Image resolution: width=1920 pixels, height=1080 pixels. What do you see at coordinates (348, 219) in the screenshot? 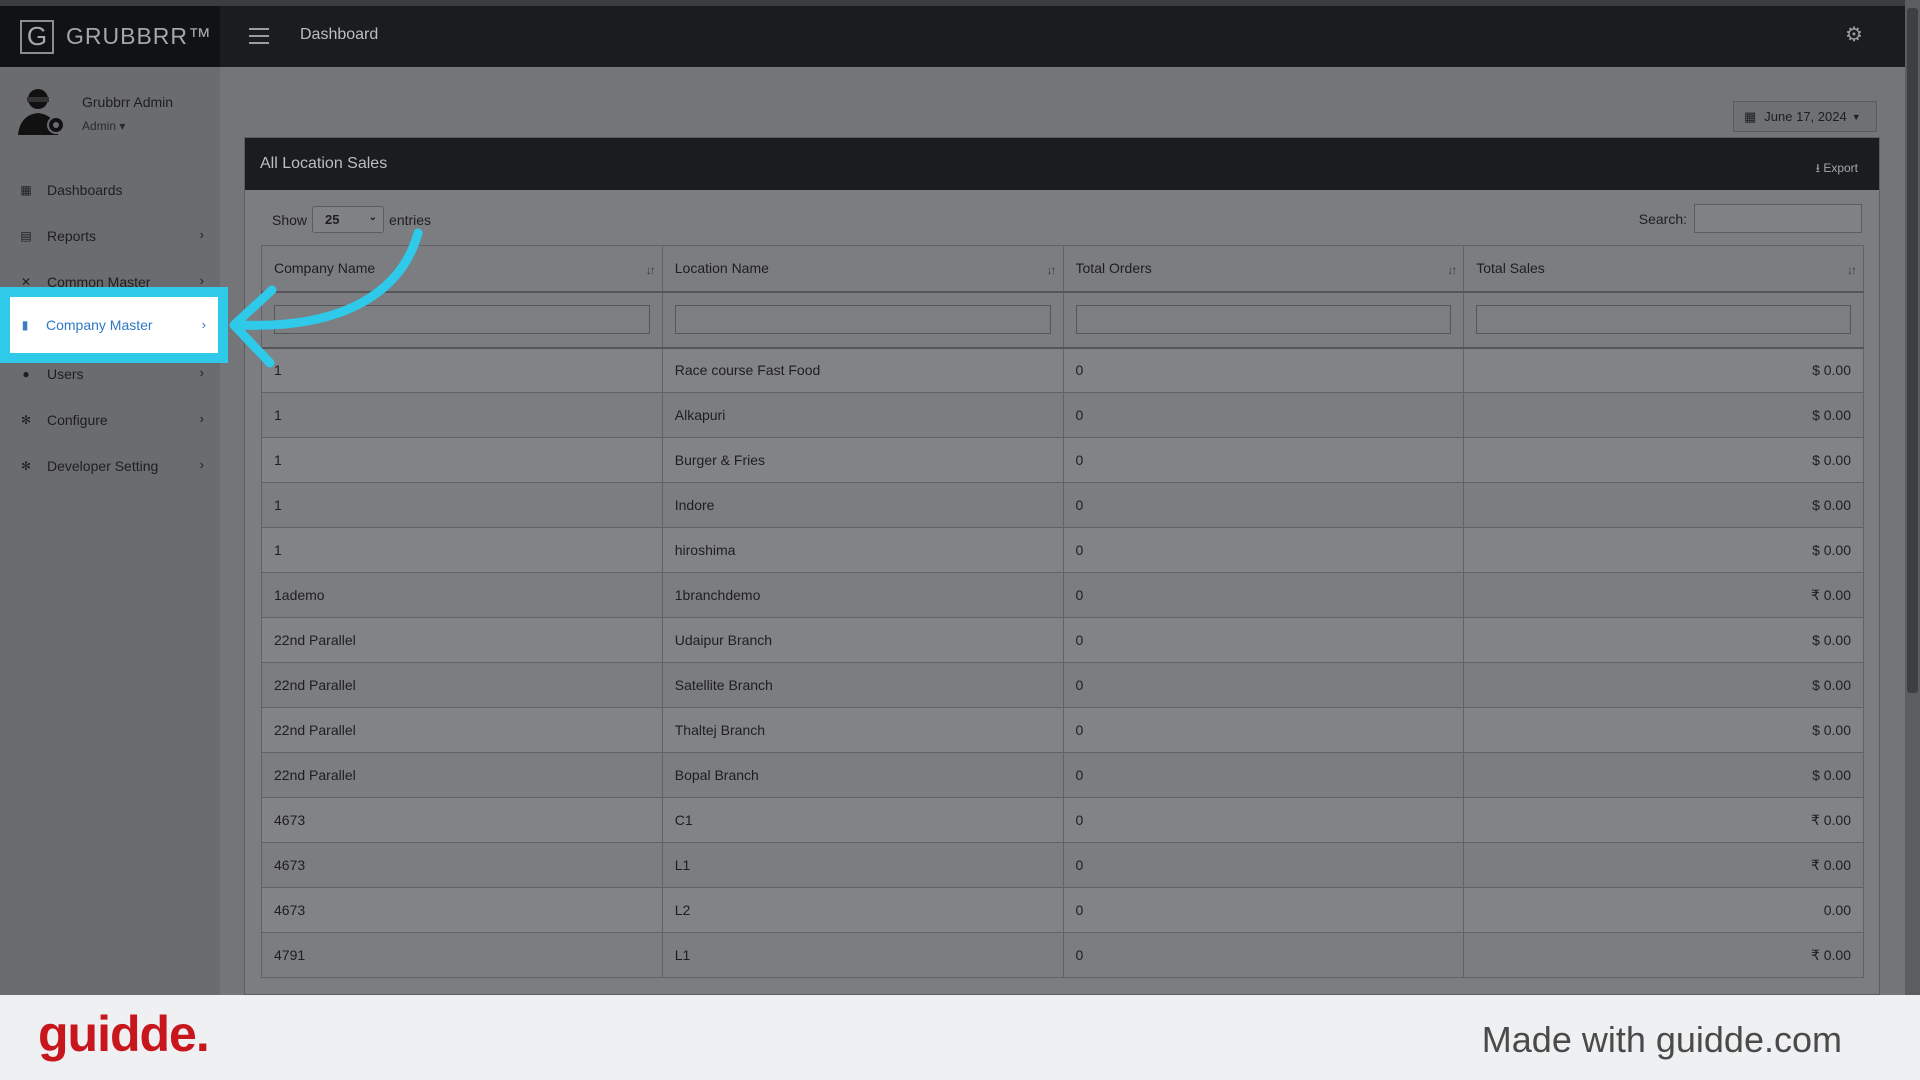
I see `entries-select: 25 ⌄` at bounding box center [348, 219].